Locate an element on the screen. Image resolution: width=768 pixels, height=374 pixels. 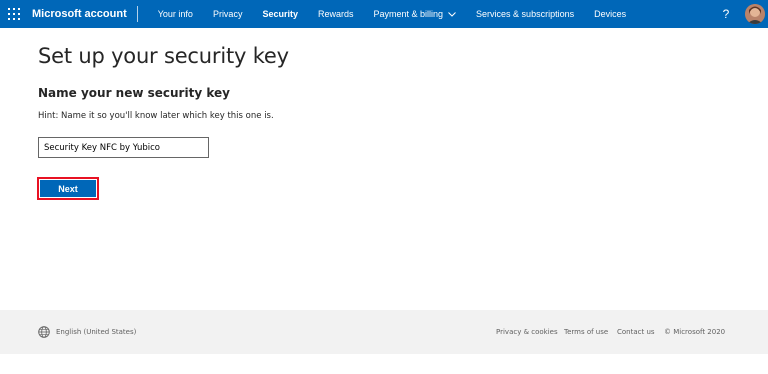
globe-icon is located at coordinates (44, 332).